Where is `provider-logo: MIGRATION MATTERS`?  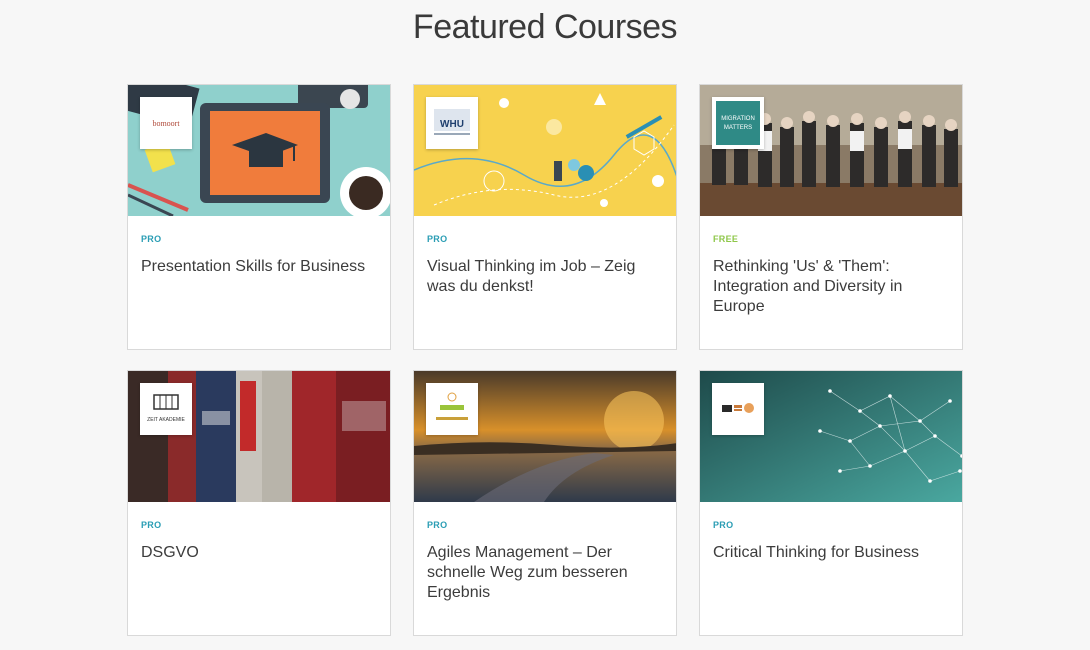
provider-logo: MIGRATION MATTERS is located at coordinates (738, 123).